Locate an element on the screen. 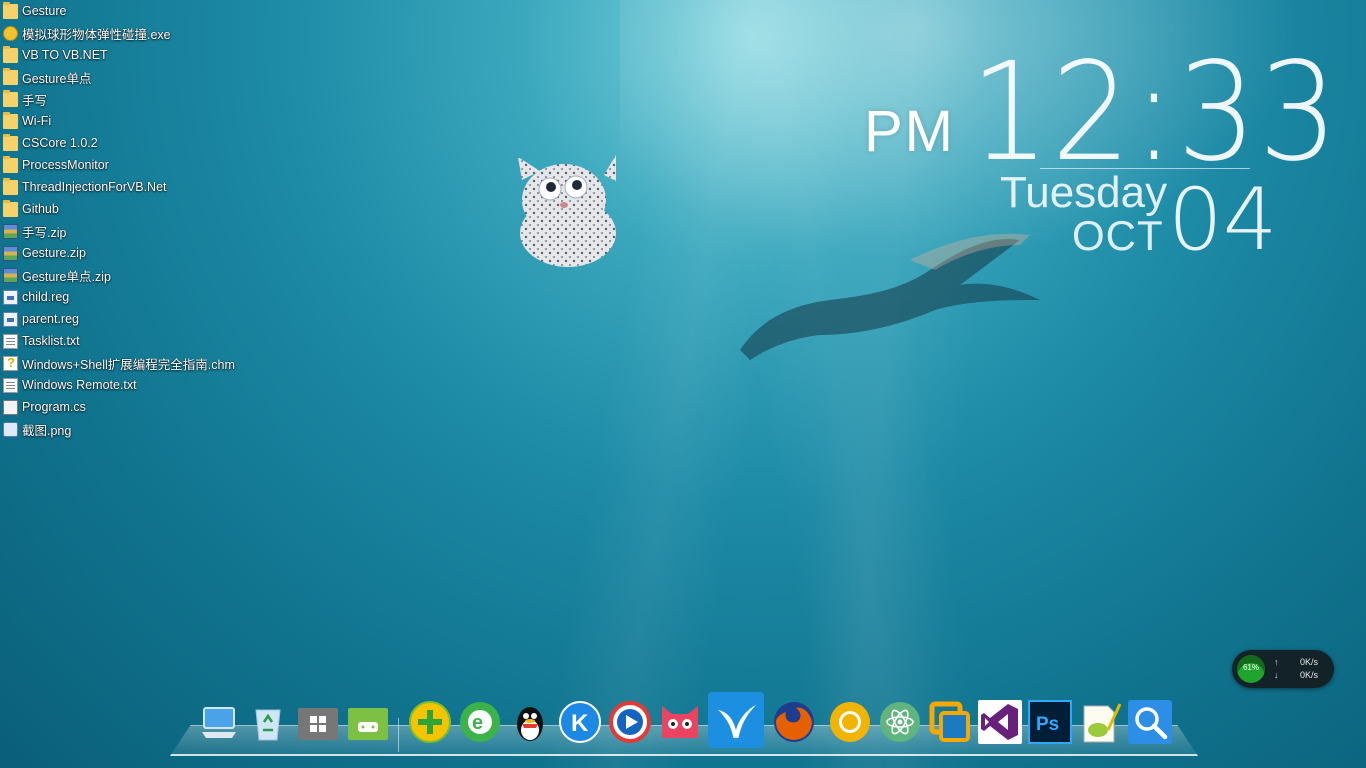 The height and width of the screenshot is (768, 1366). video-player-icon is located at coordinates (630, 722).